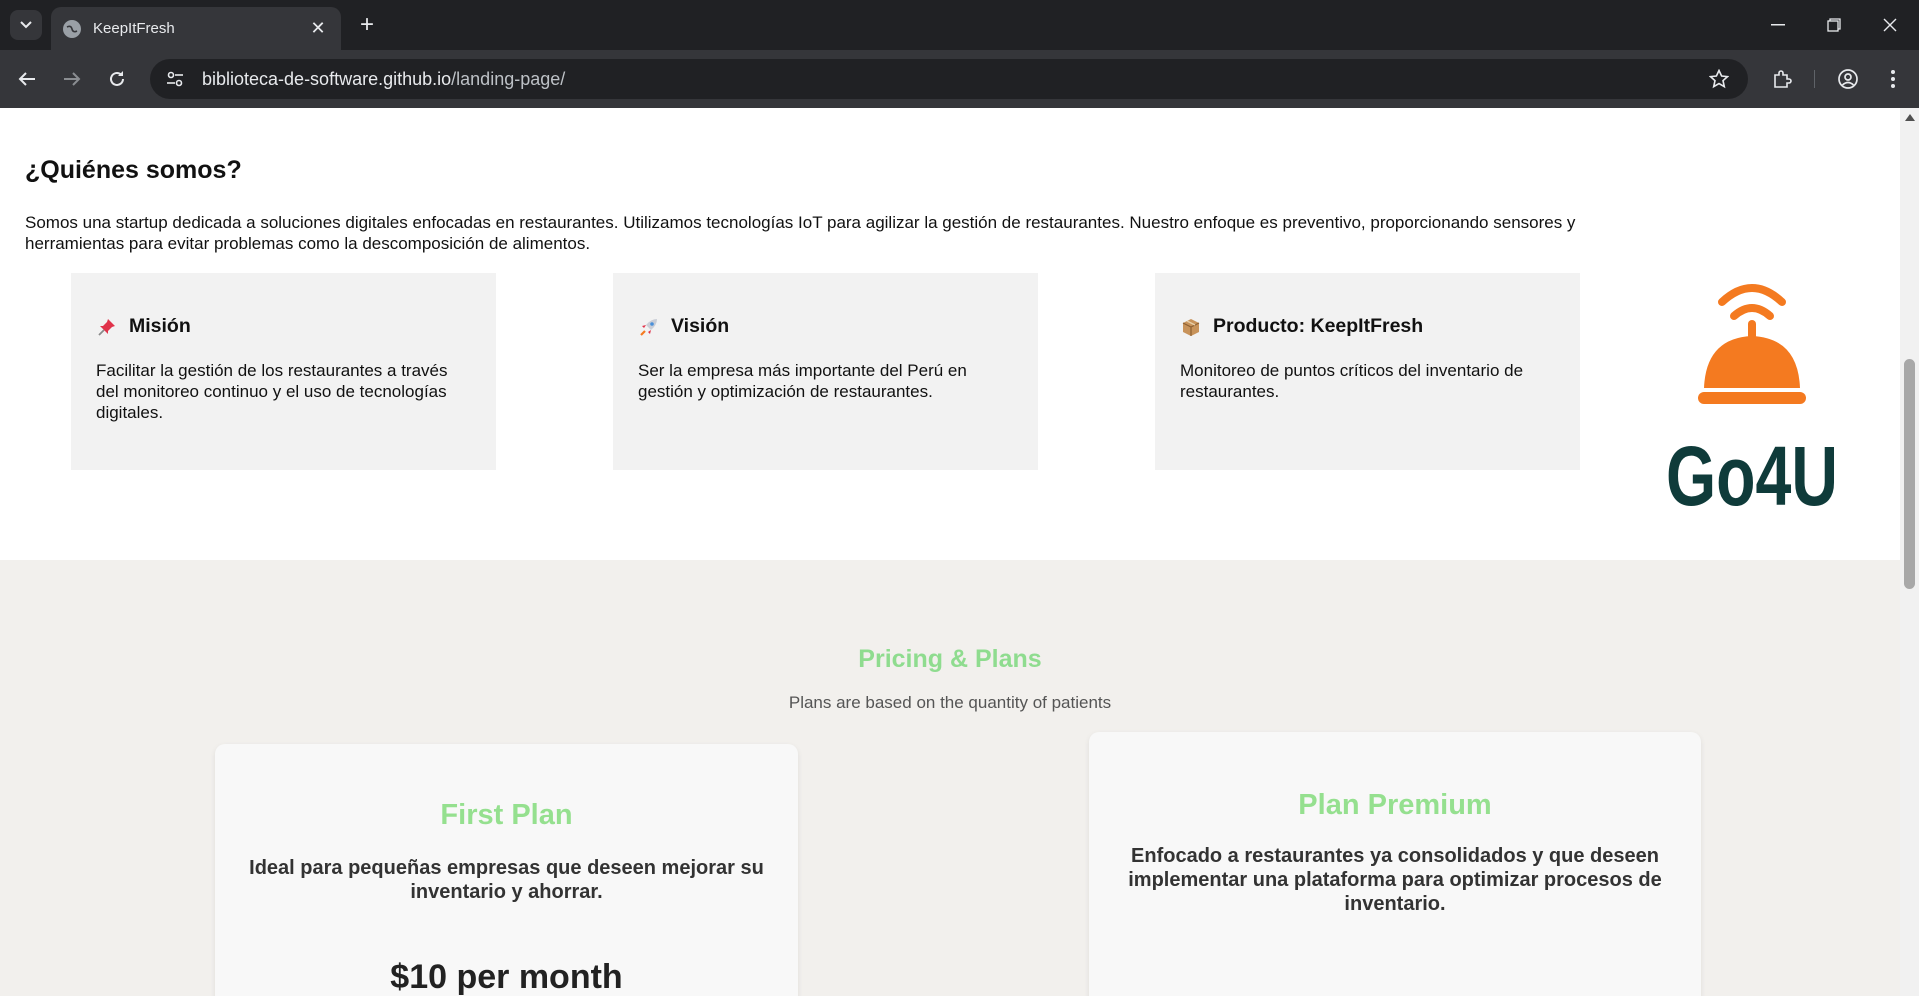  What do you see at coordinates (1782, 79) in the screenshot?
I see `extensions-icon` at bounding box center [1782, 79].